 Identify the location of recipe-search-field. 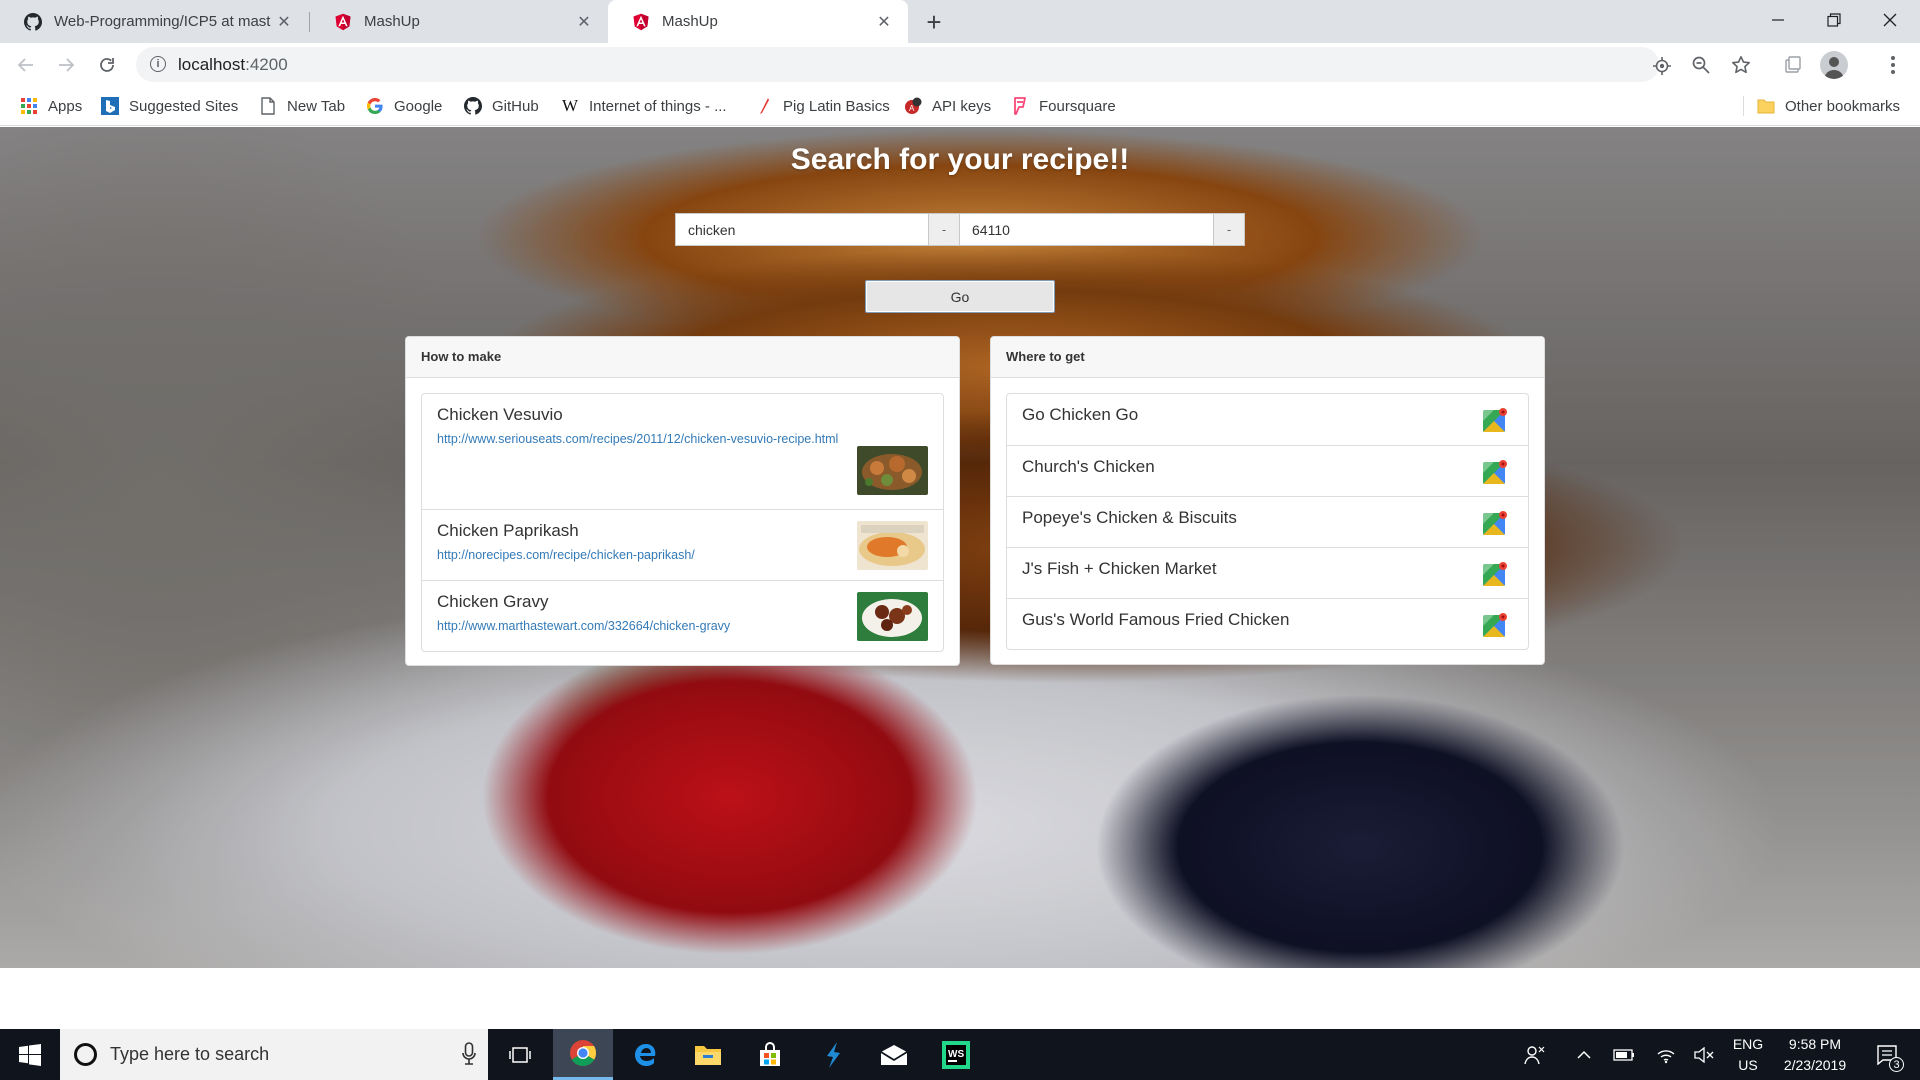
(802, 229).